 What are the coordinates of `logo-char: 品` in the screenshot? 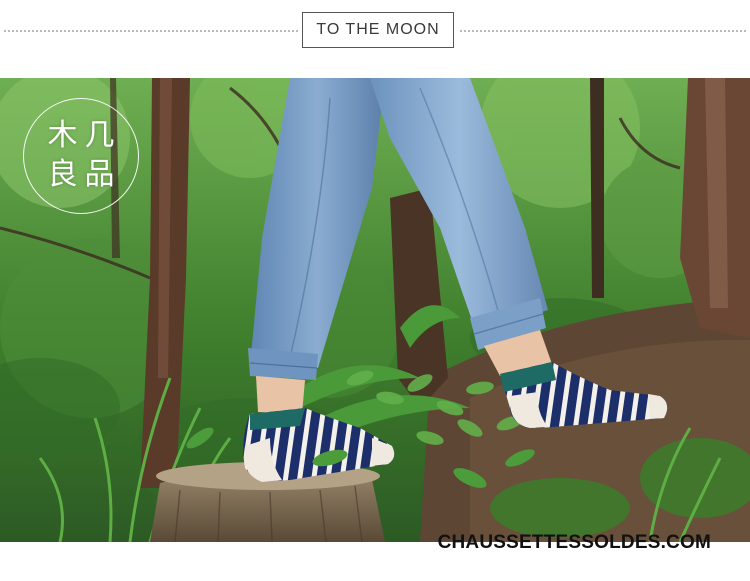 It's located at (99, 174).